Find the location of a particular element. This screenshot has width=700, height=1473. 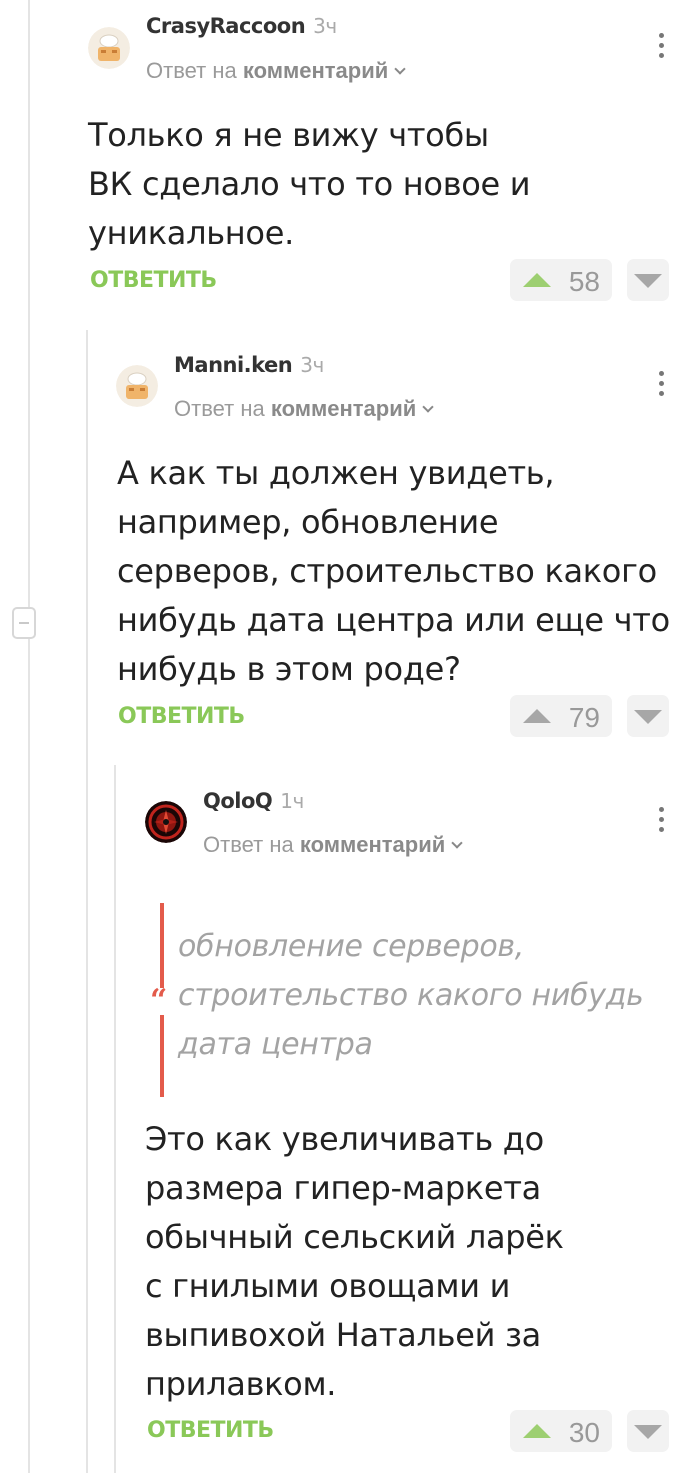

comment-author: CrasyRaccoon 3ч is located at coordinates (241, 26).